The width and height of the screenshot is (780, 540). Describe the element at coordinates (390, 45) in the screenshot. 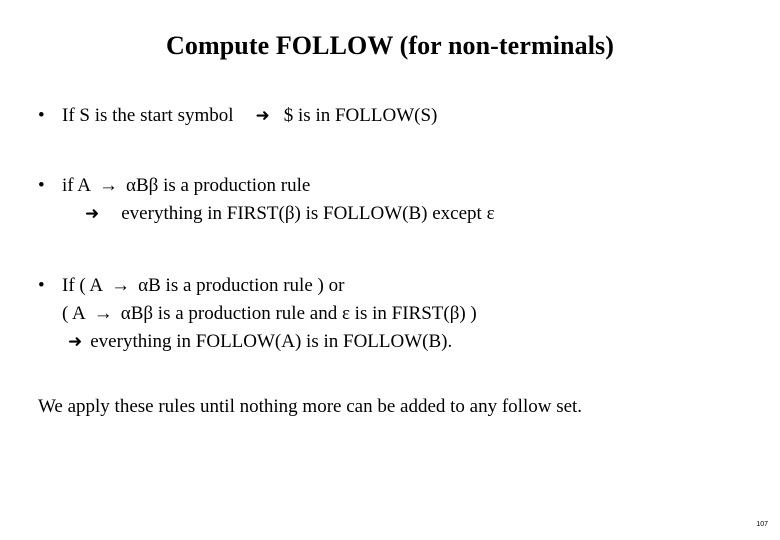

I see `page-title: Compute FOLLOW (for non-terminals)` at that location.